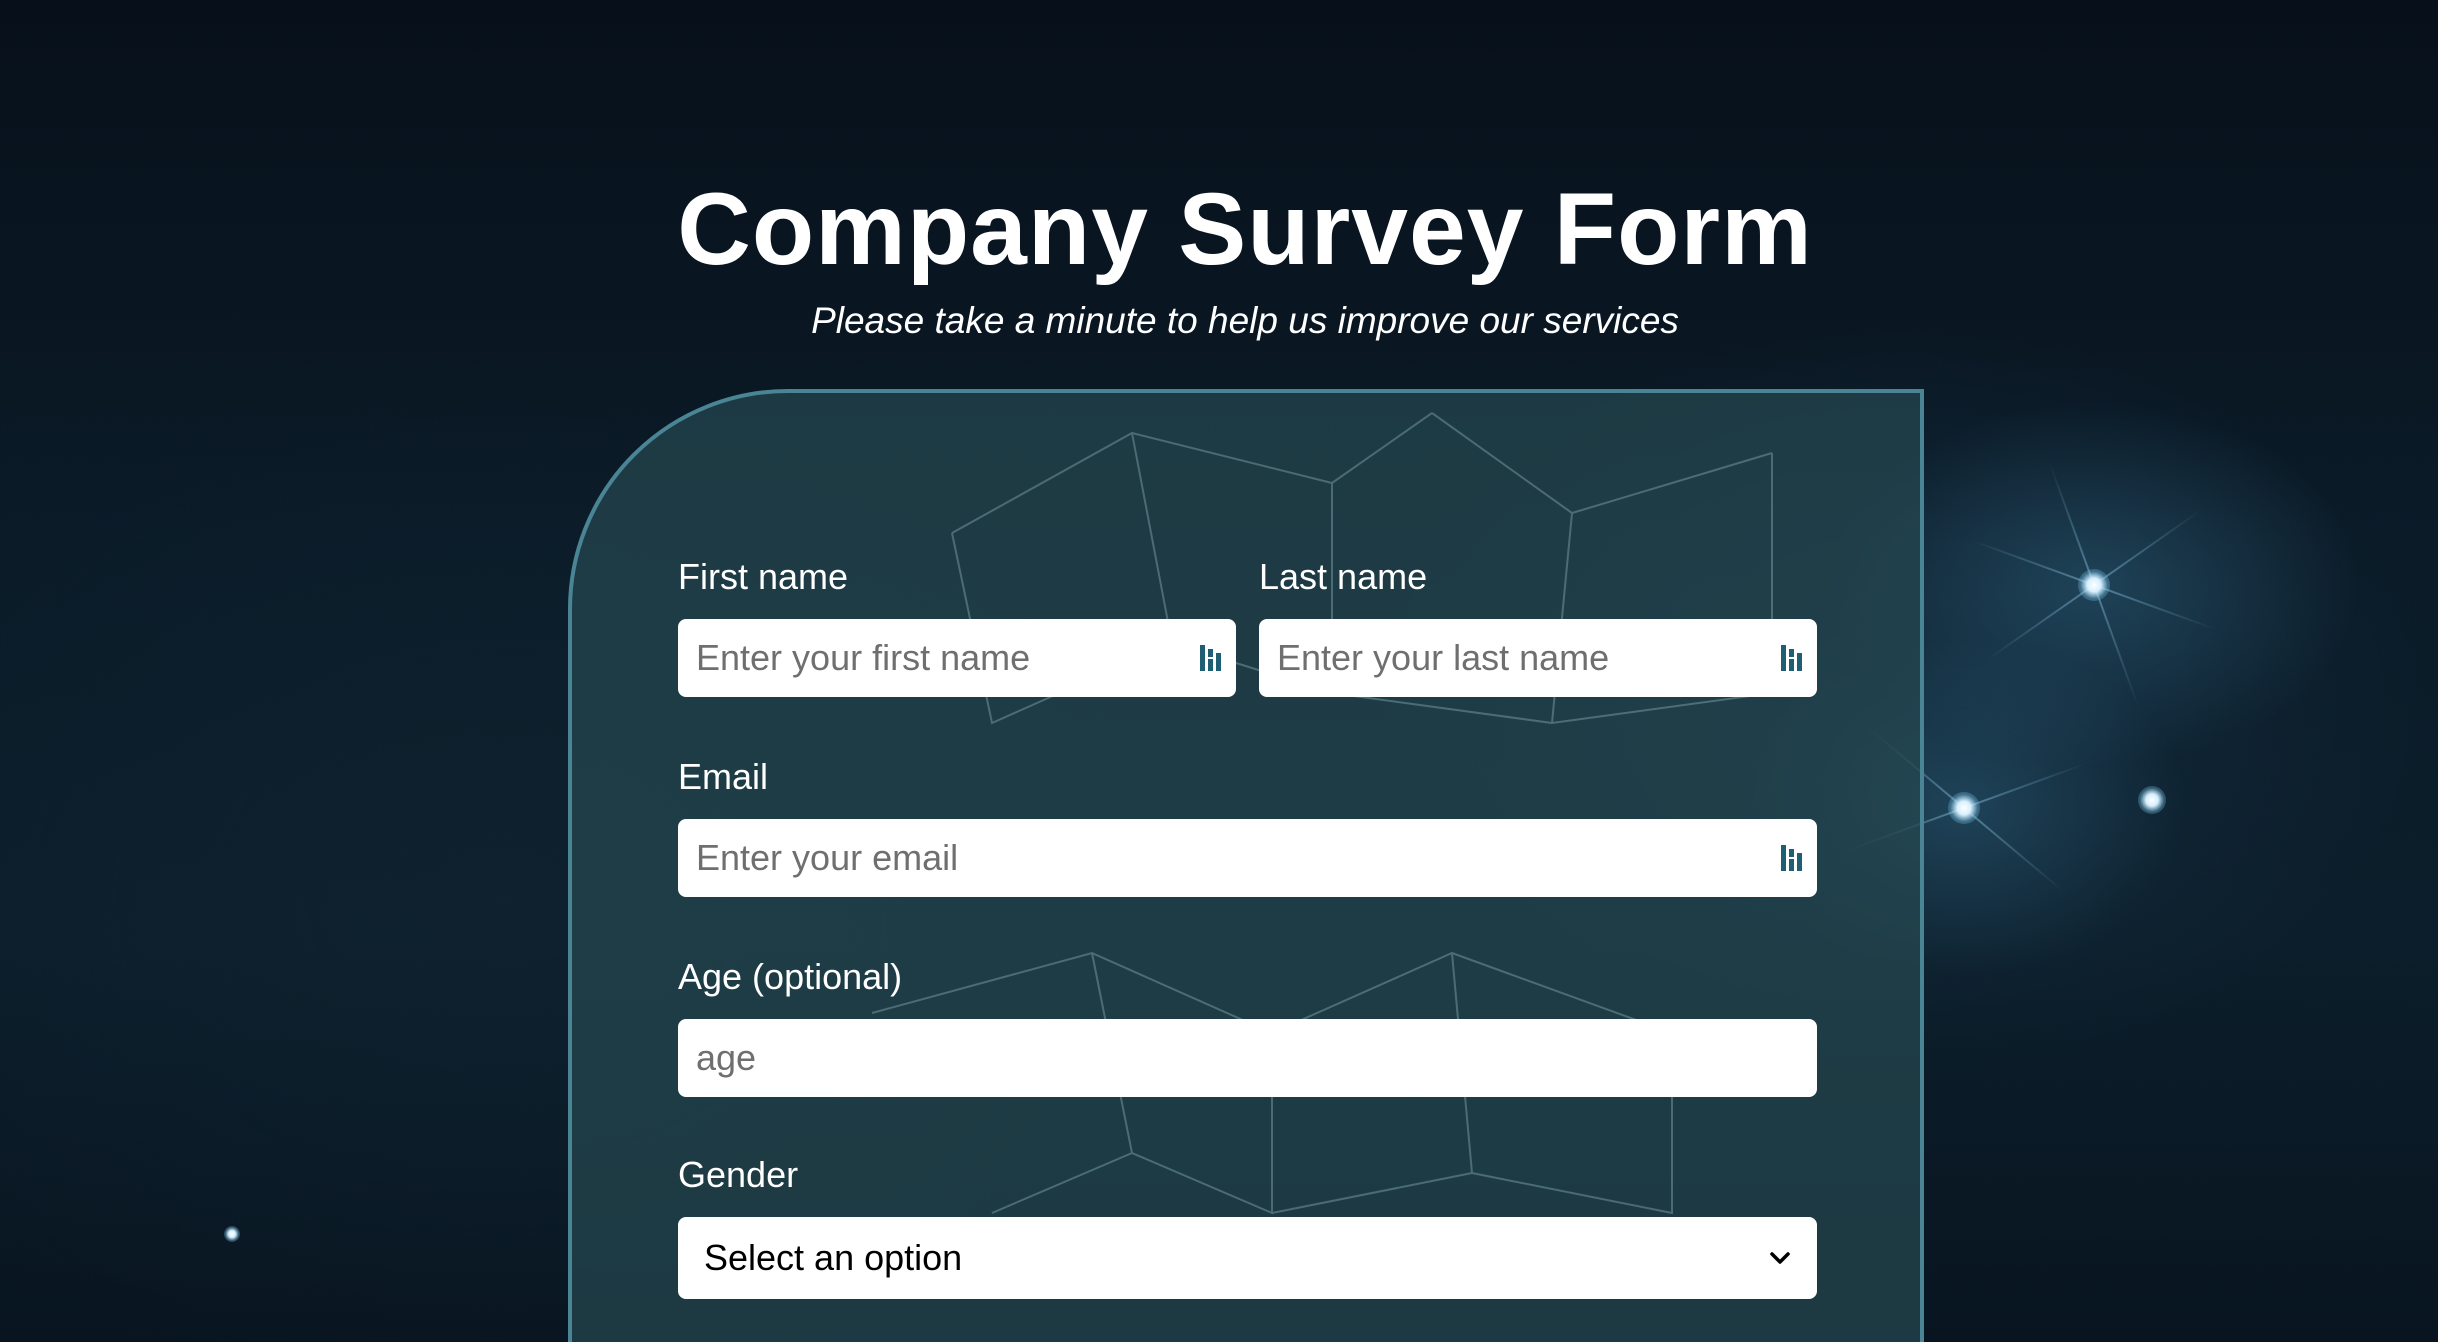 The height and width of the screenshot is (1342, 2438). What do you see at coordinates (1538, 658) in the screenshot?
I see `last-name-input` at bounding box center [1538, 658].